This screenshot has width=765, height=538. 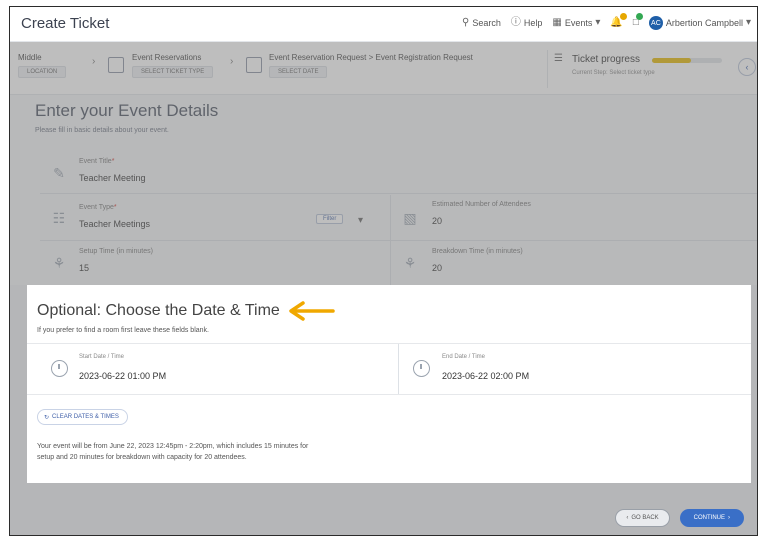 I want to click on go-back-label: GO BACK, so click(x=645, y=518).